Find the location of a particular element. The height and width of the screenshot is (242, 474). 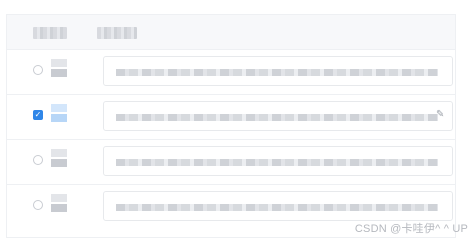

row-text-input: ✎ is located at coordinates (278, 116).